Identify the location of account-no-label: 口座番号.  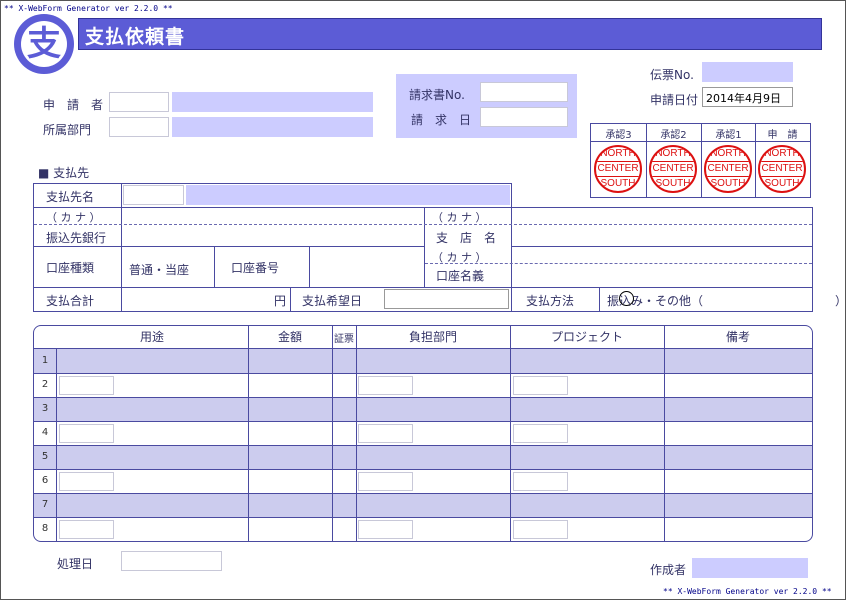
(255, 268).